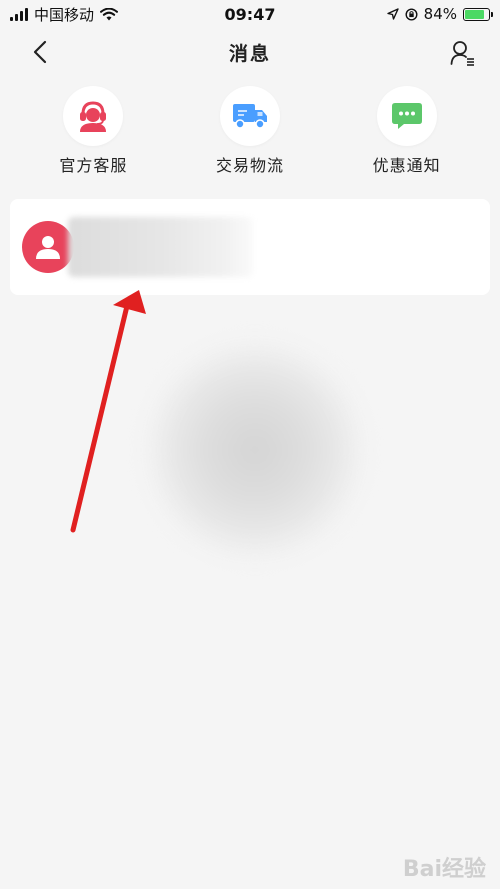 Image resolution: width=500 pixels, height=889 pixels. I want to click on status-time: 09:47, so click(250, 14).